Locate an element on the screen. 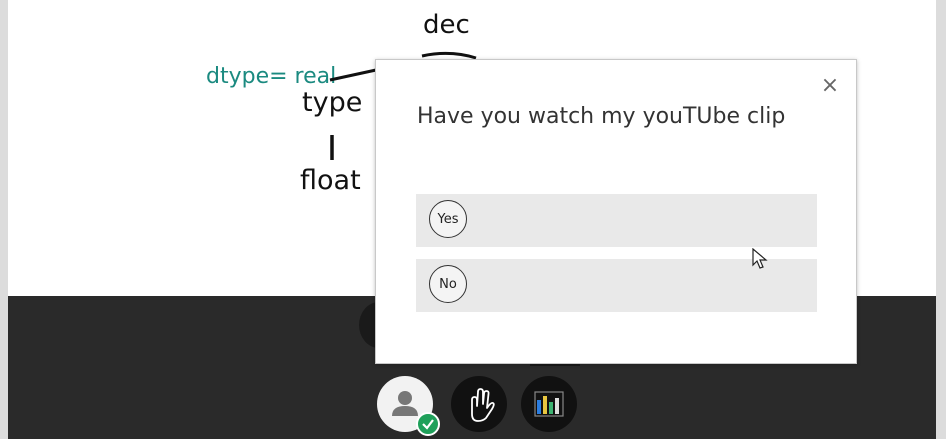 The width and height of the screenshot is (946, 439). raise-hand-icon is located at coordinates (483, 405).